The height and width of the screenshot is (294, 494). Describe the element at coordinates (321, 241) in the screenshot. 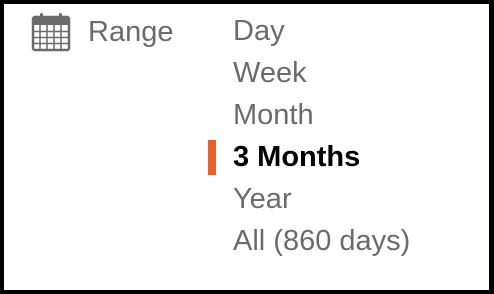

I see `range-option-all: All (860 days)` at that location.